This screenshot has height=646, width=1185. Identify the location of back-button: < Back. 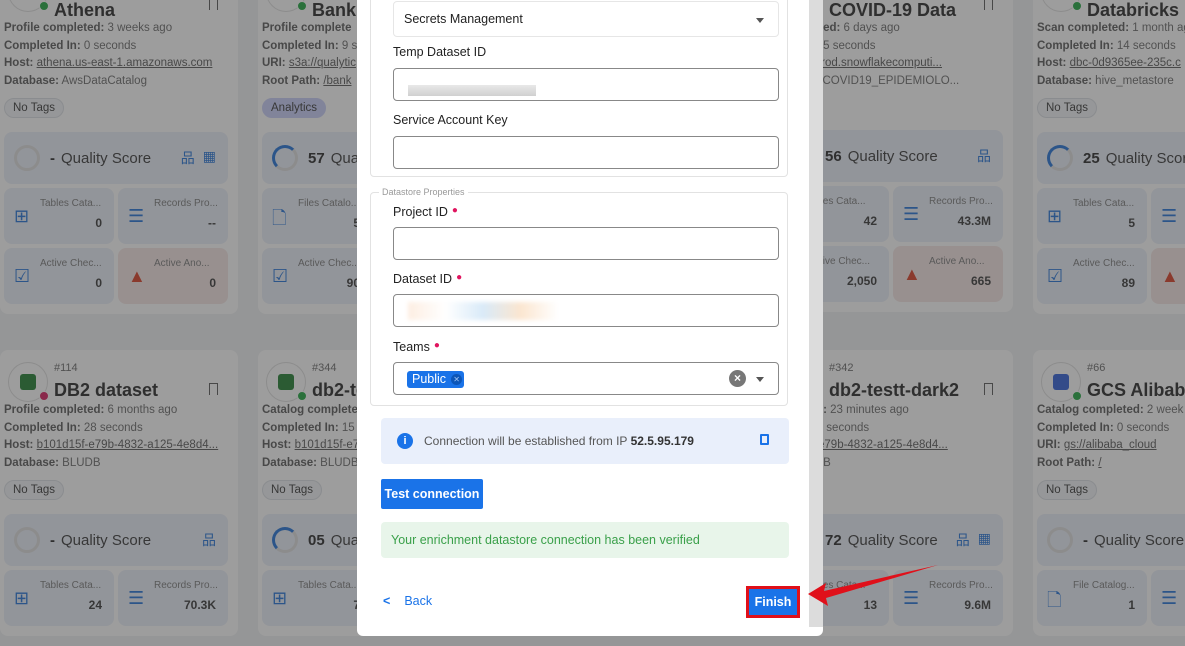
(407, 601).